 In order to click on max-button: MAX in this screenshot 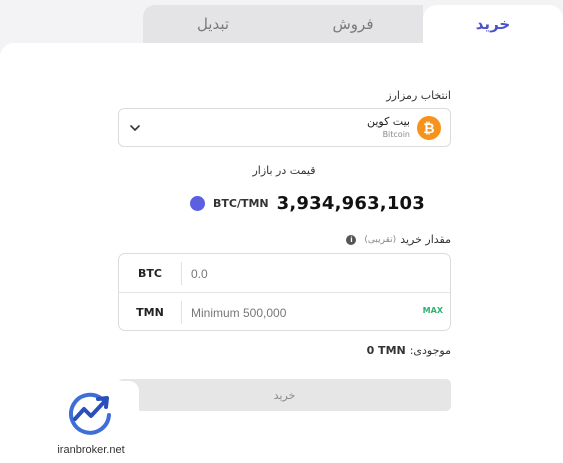, I will do `click(433, 310)`.